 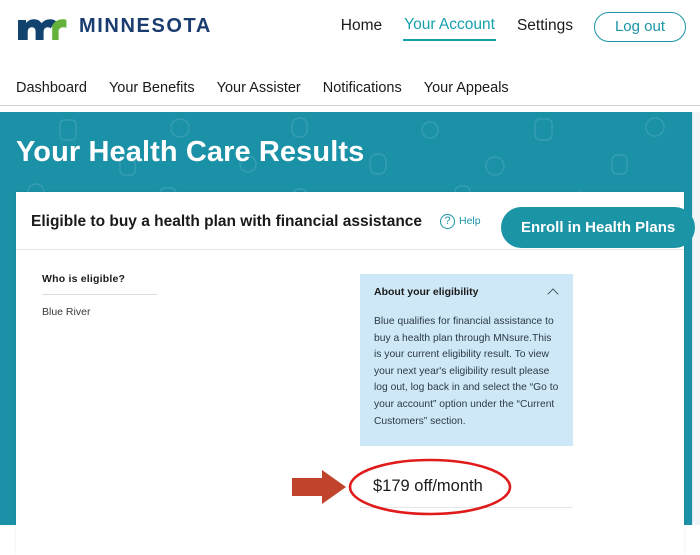 I want to click on brand: MINNESOTA, so click(x=114, y=26).